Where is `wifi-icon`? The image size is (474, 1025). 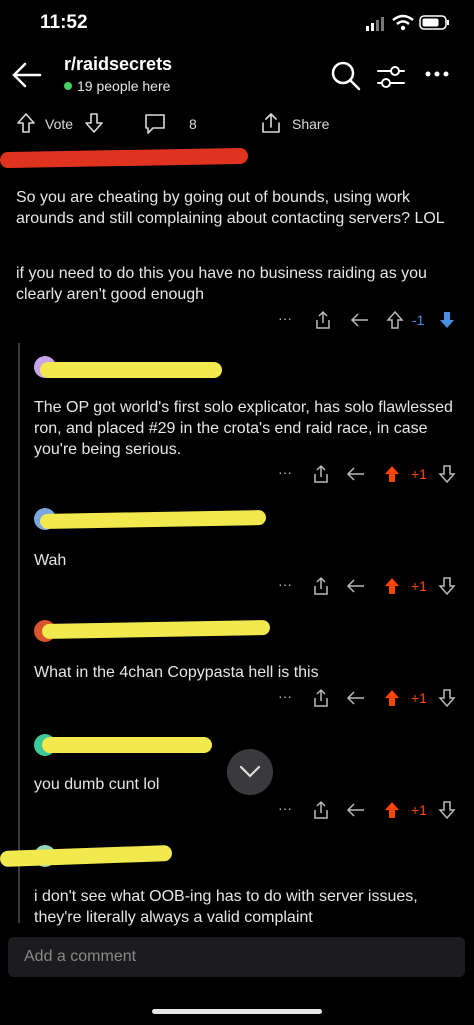 wifi-icon is located at coordinates (403, 22).